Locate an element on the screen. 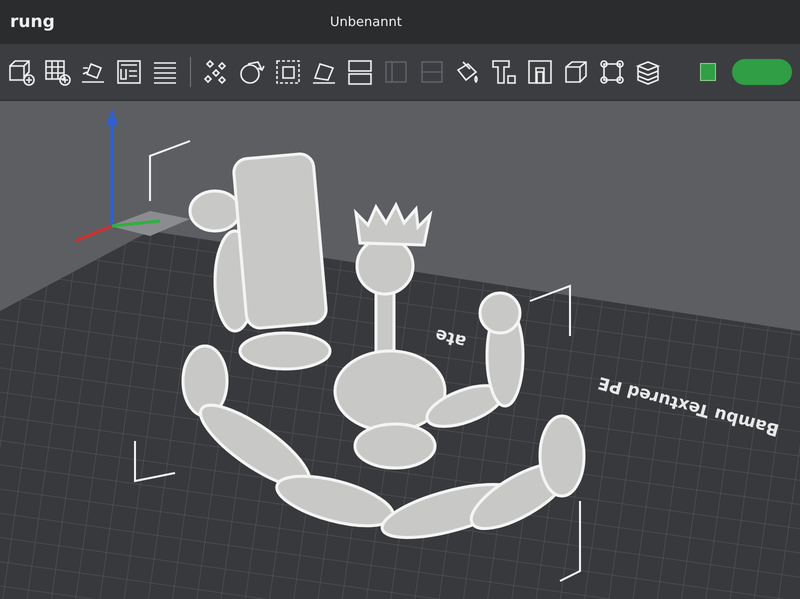 This screenshot has height=599, width=800. tab-label: rung is located at coordinates (170, 22).